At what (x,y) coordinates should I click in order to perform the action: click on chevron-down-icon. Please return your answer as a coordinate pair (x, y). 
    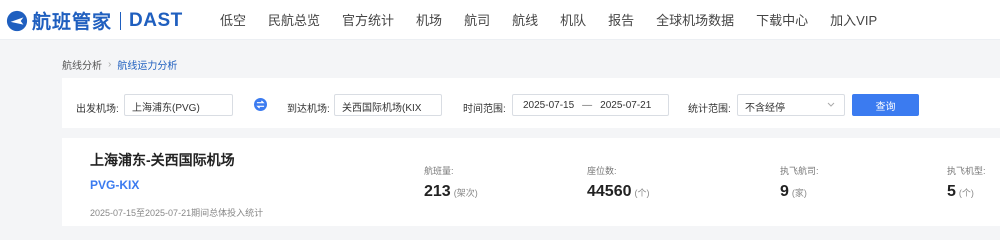
    Looking at the image, I should click on (831, 104).